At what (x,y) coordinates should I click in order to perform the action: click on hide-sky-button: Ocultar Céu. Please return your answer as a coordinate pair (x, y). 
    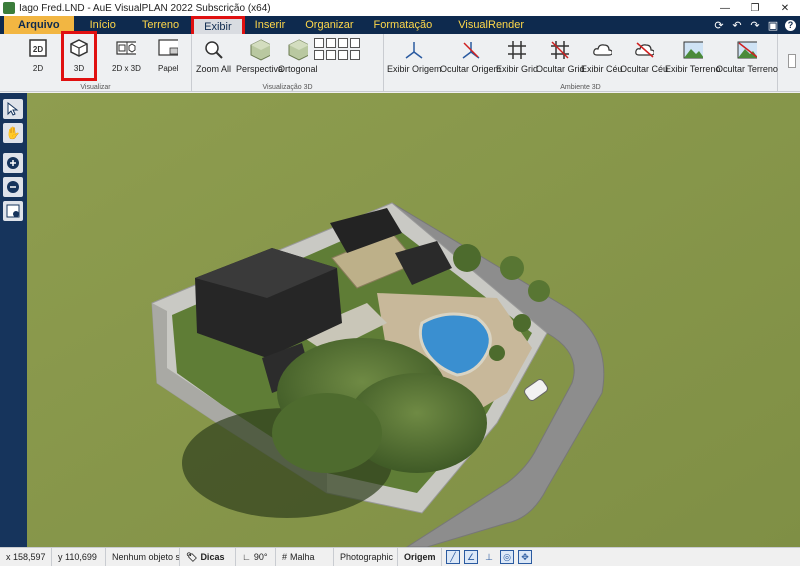
    Looking at the image, I should click on (644, 57).